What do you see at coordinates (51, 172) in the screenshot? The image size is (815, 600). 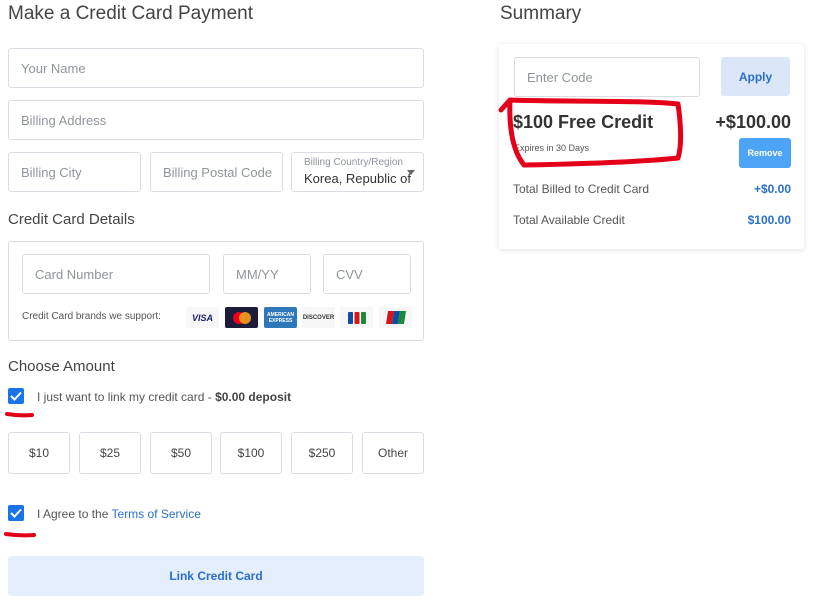 I see `billing-city-placeholder: Billing City` at bounding box center [51, 172].